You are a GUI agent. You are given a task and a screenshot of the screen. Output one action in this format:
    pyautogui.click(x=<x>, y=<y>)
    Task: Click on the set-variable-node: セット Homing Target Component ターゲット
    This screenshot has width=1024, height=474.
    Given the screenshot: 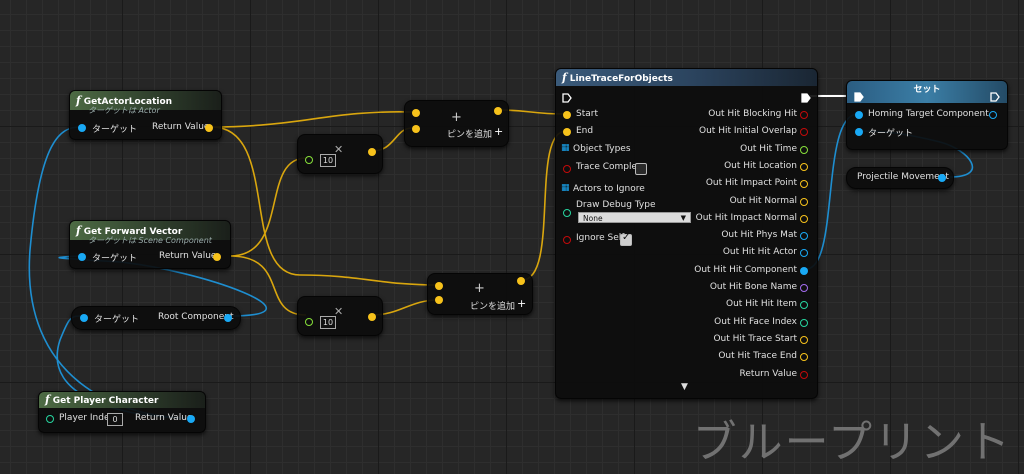 What is the action you would take?
    pyautogui.click(x=927, y=115)
    